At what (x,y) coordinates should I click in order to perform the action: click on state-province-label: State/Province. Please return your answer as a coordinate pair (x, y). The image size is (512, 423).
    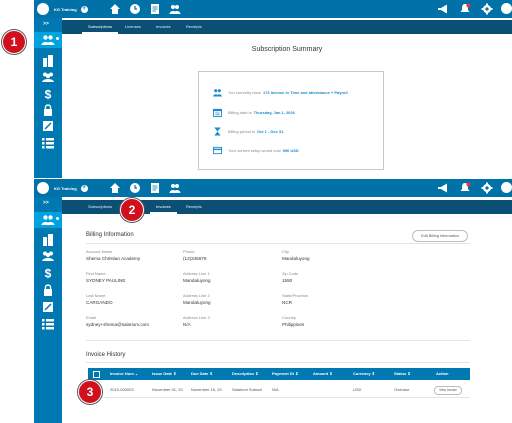
    Looking at the image, I should click on (295, 295).